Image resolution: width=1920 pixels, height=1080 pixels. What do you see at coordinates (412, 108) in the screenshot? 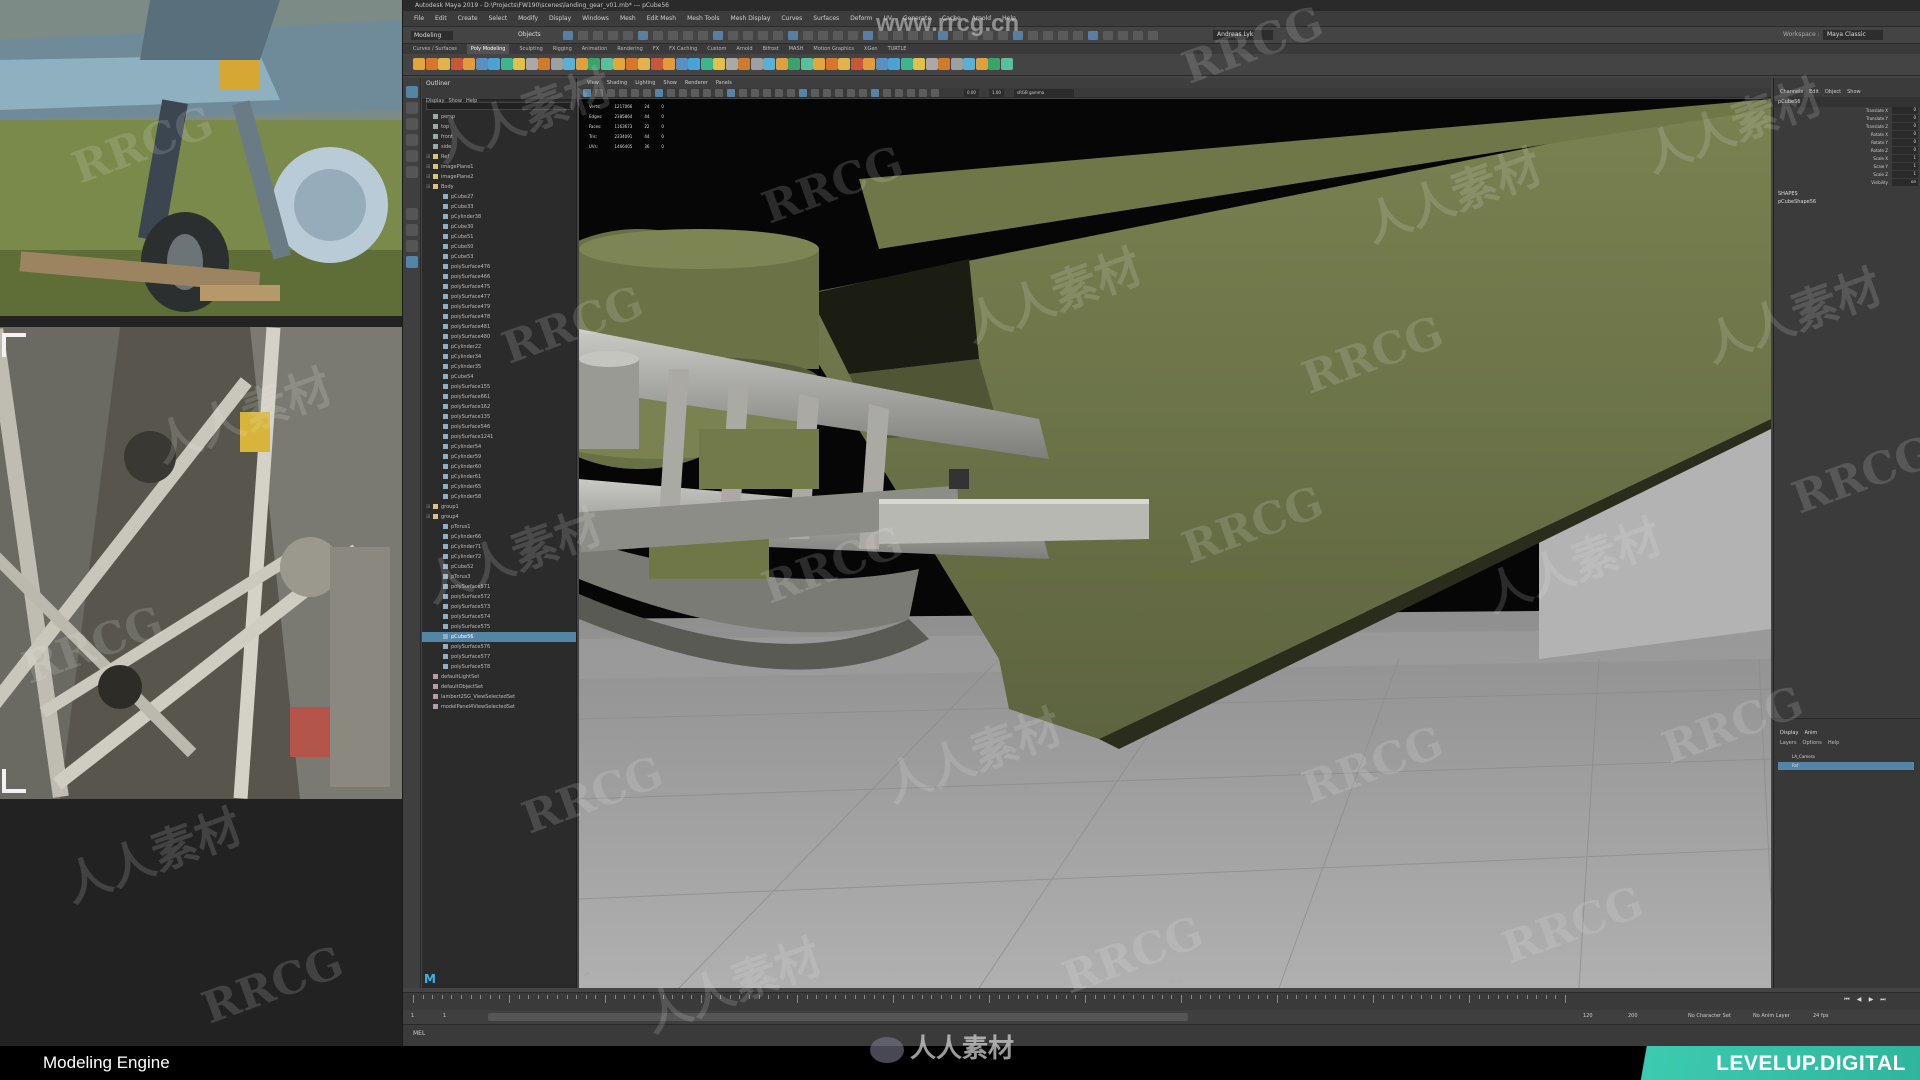
I see `lasso-tool-icon` at bounding box center [412, 108].